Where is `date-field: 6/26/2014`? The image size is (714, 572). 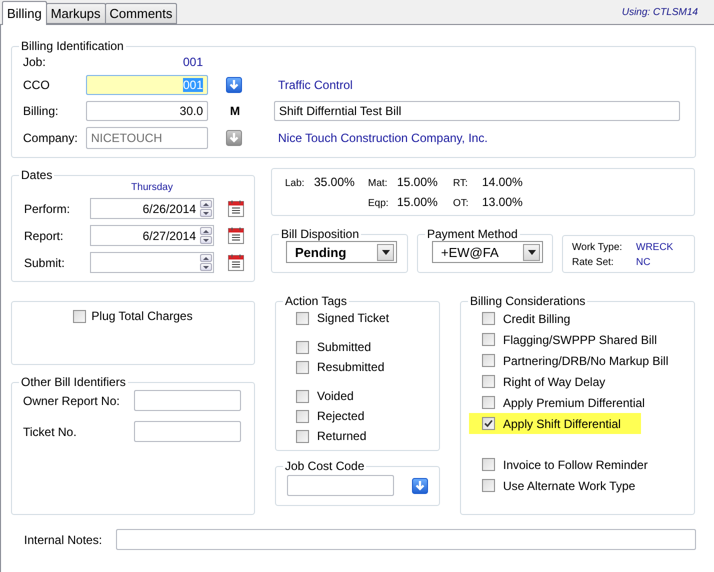 date-field: 6/26/2014 is located at coordinates (152, 208).